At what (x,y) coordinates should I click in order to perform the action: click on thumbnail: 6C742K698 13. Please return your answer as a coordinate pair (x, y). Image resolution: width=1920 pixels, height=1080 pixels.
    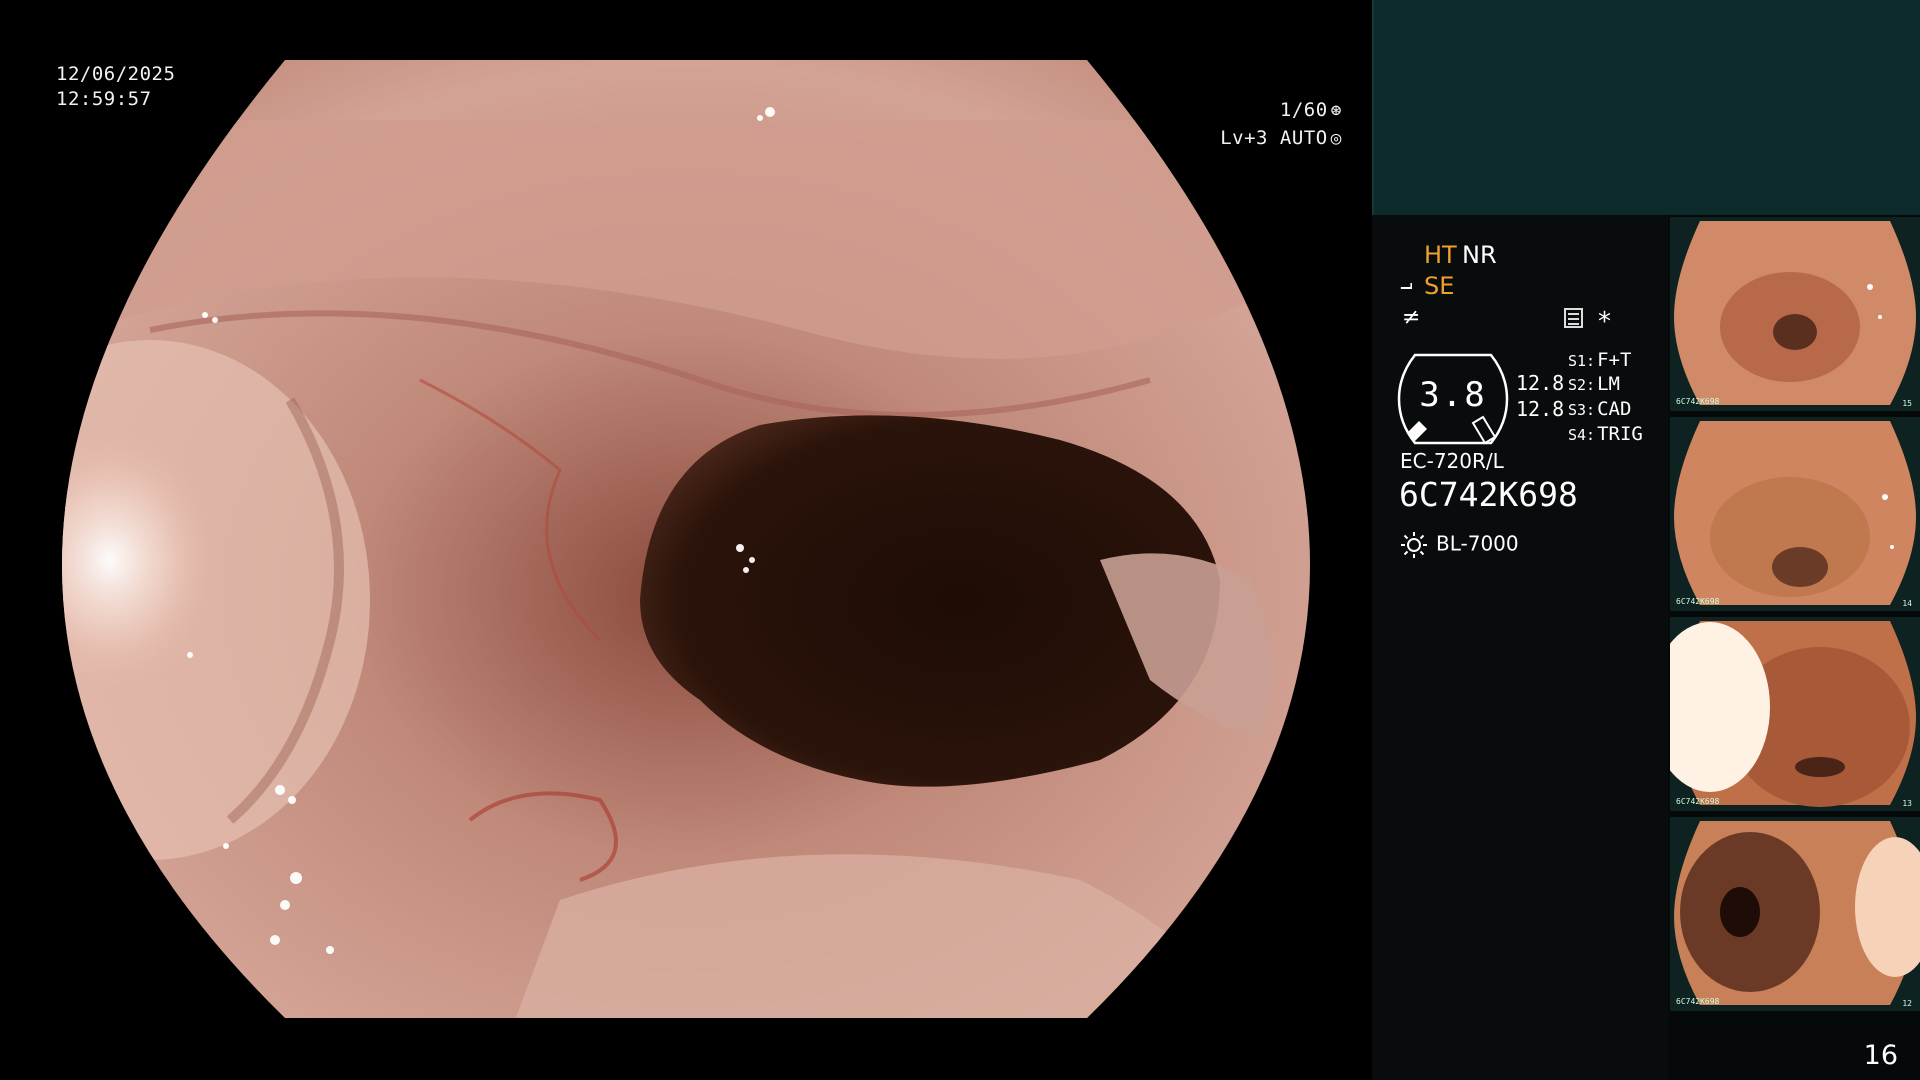
    Looking at the image, I should click on (1795, 714).